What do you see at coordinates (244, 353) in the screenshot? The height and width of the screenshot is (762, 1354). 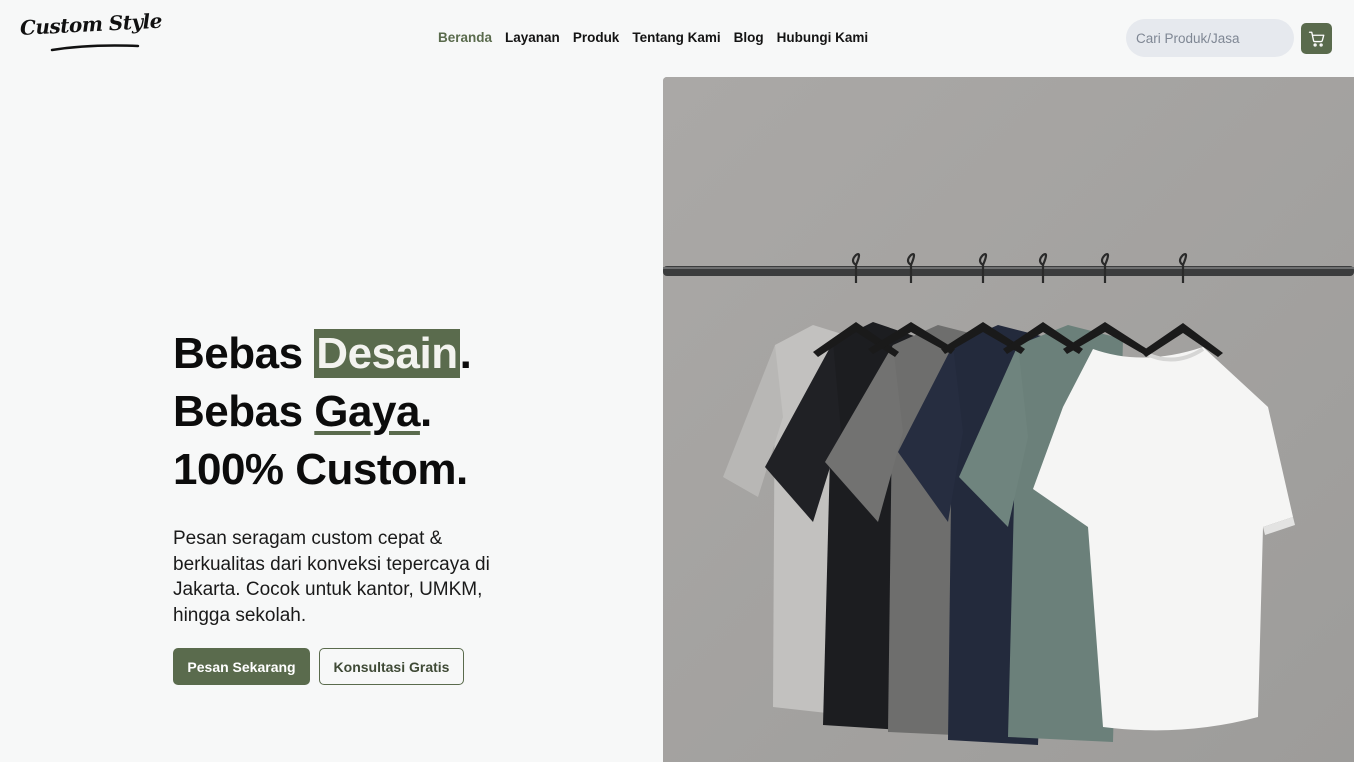 I see `hero-line-1-pre: Bebas` at bounding box center [244, 353].